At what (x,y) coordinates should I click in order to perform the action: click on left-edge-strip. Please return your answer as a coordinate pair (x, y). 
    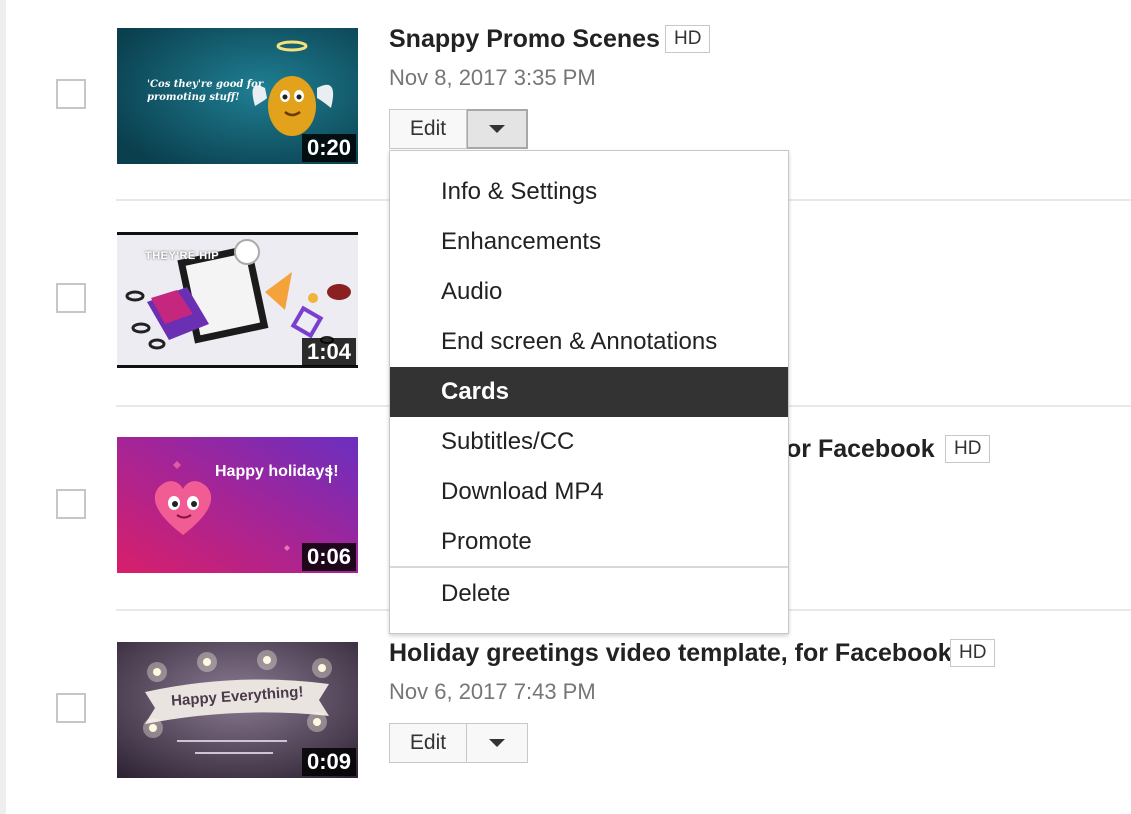
    Looking at the image, I should click on (3, 407).